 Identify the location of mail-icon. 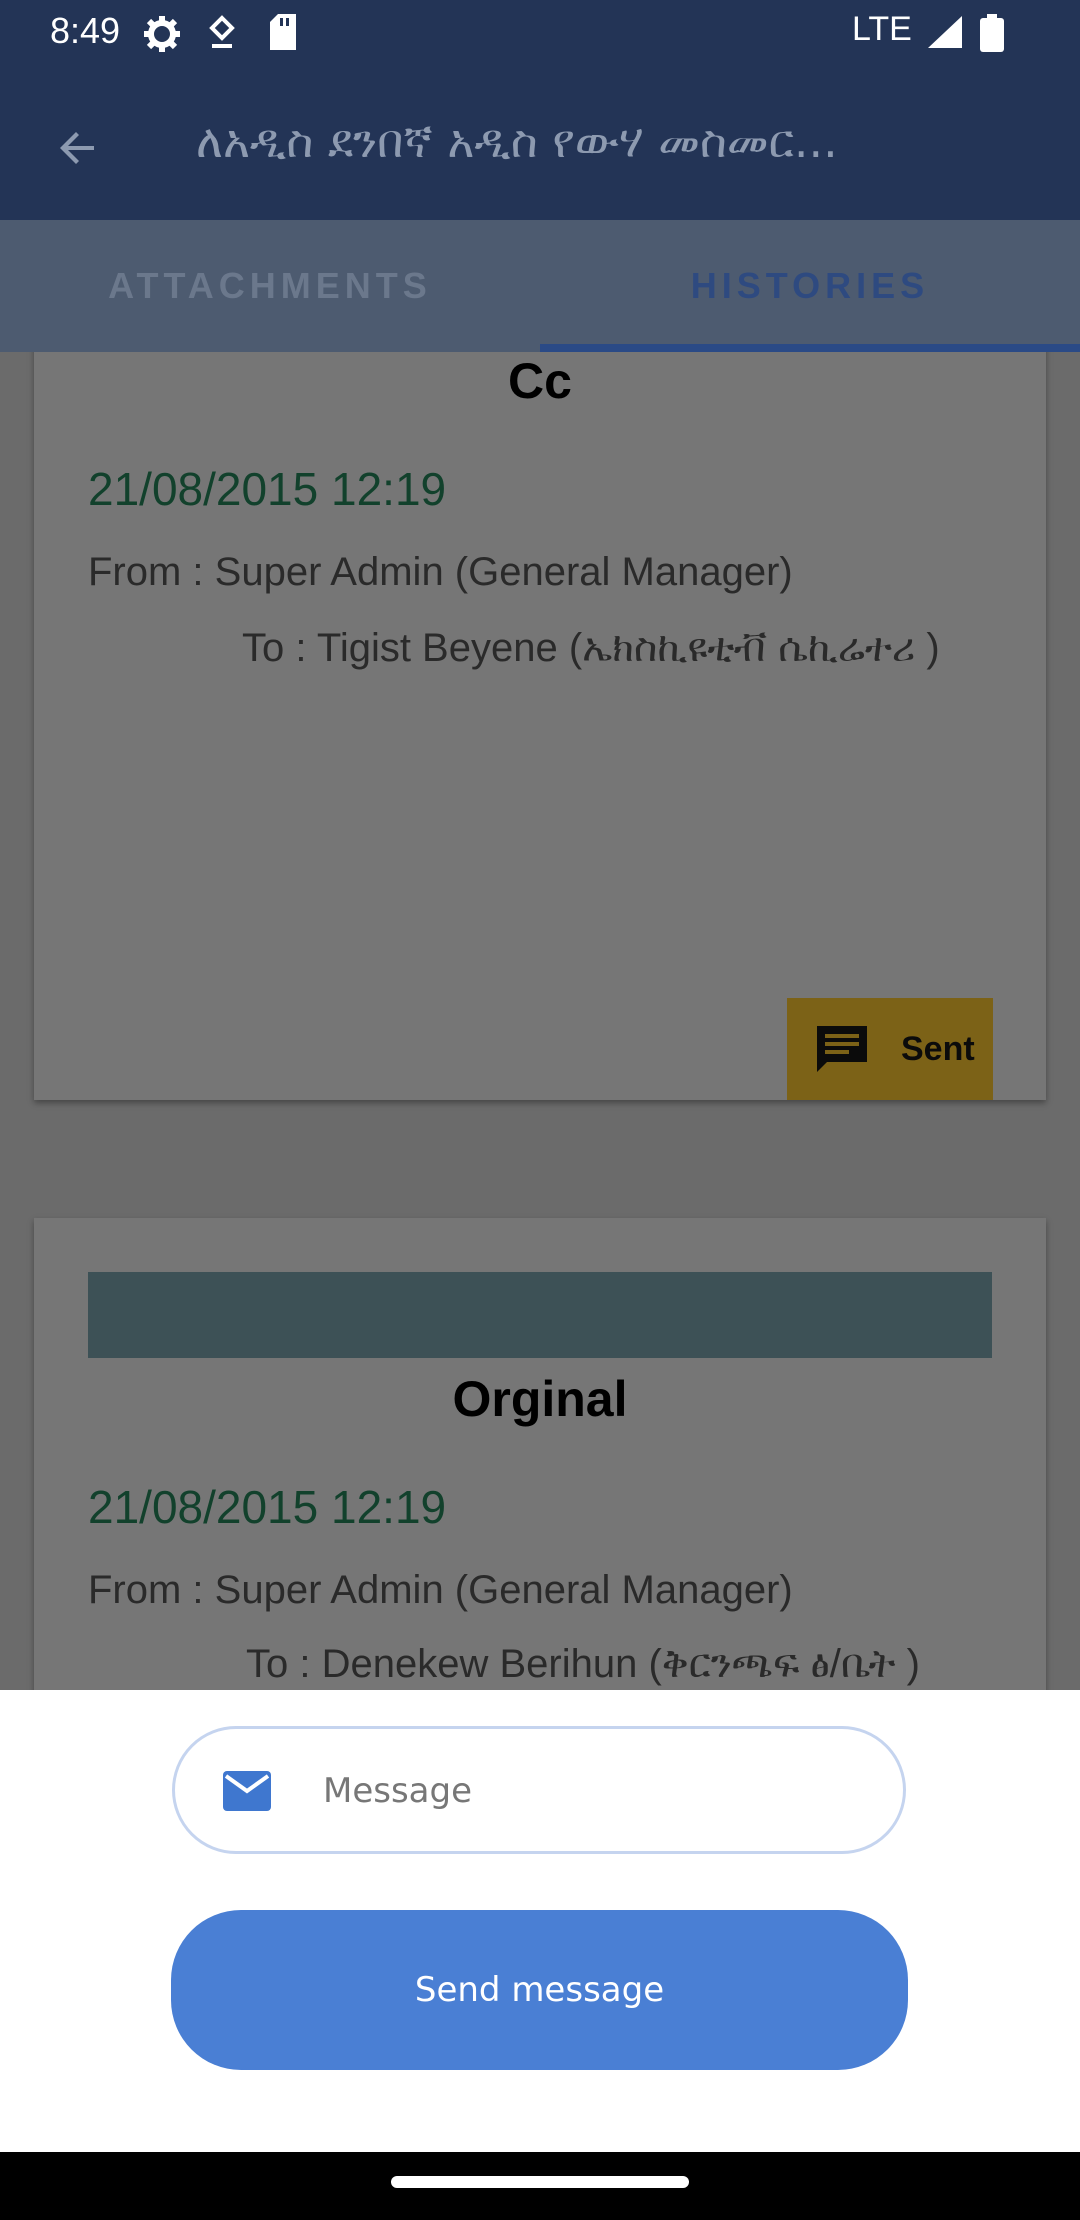
(247, 1791).